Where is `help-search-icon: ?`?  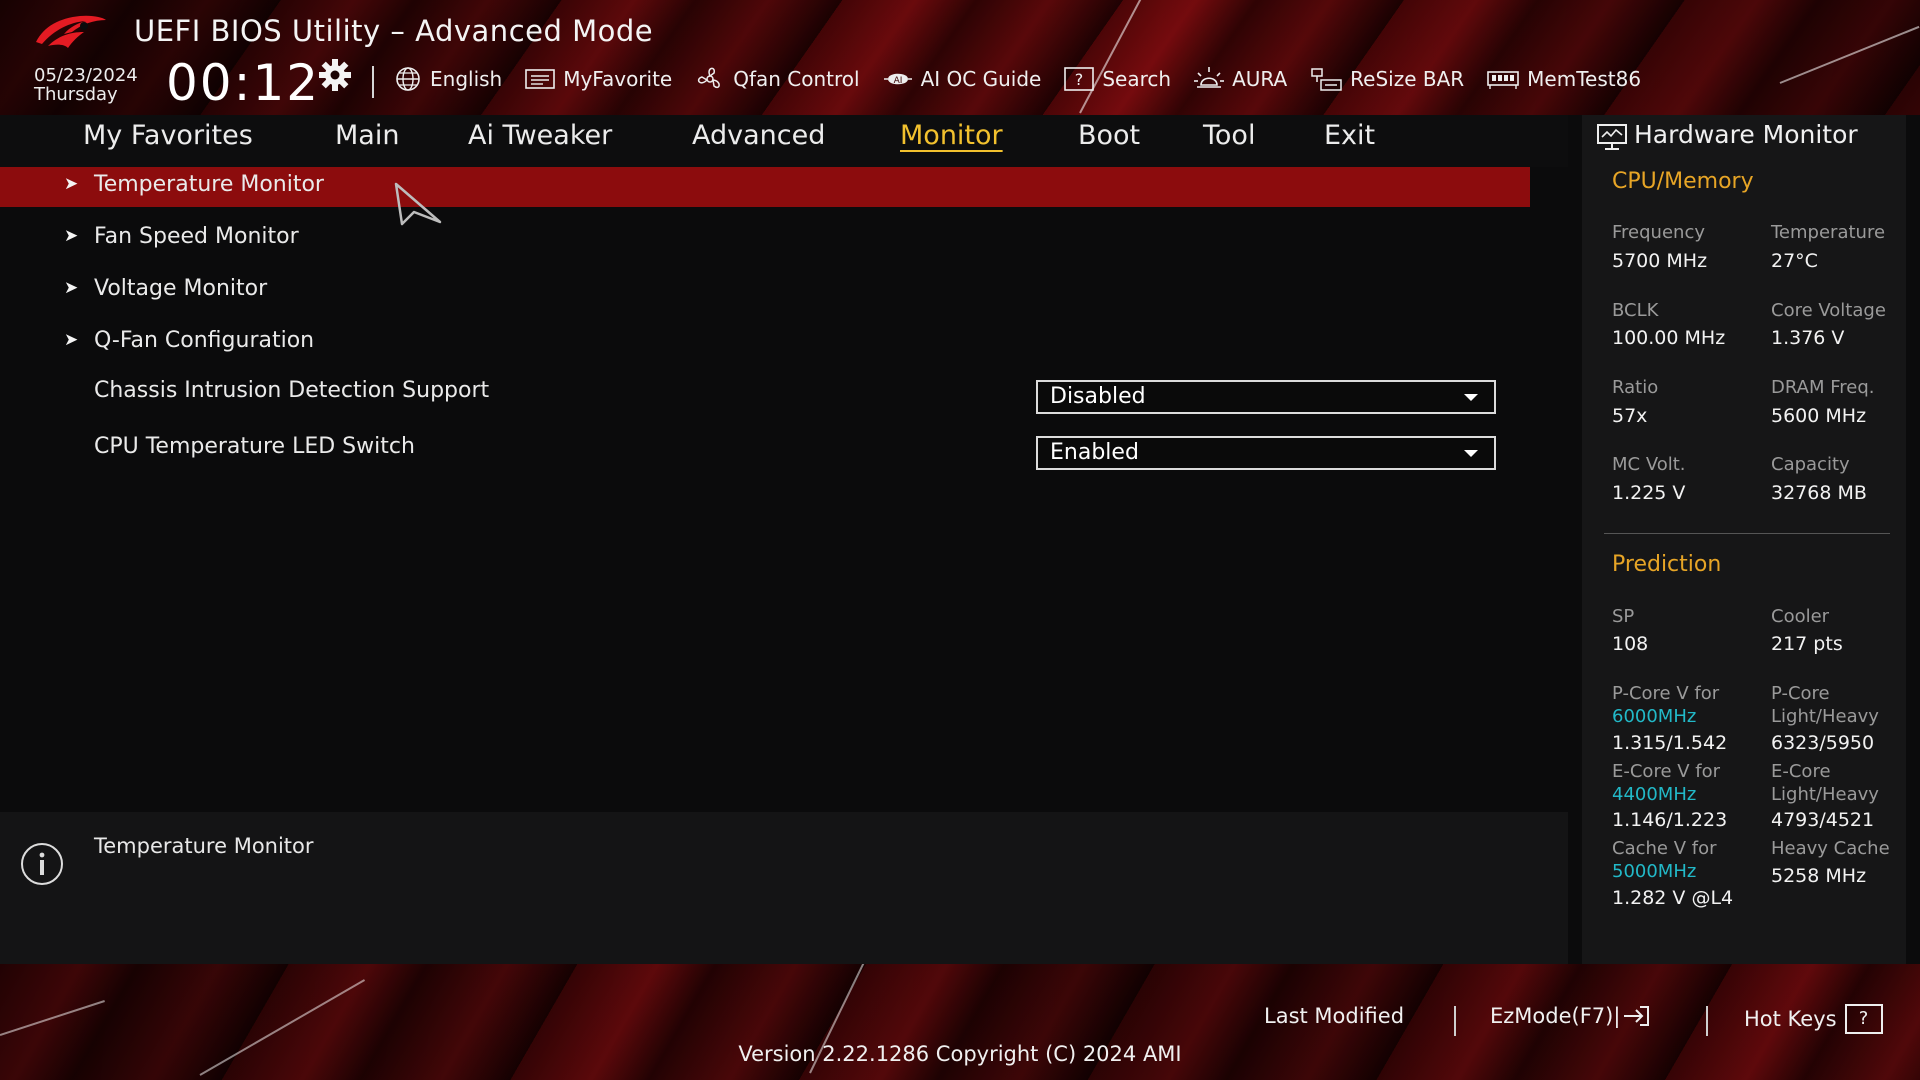
help-search-icon: ? is located at coordinates (1079, 79).